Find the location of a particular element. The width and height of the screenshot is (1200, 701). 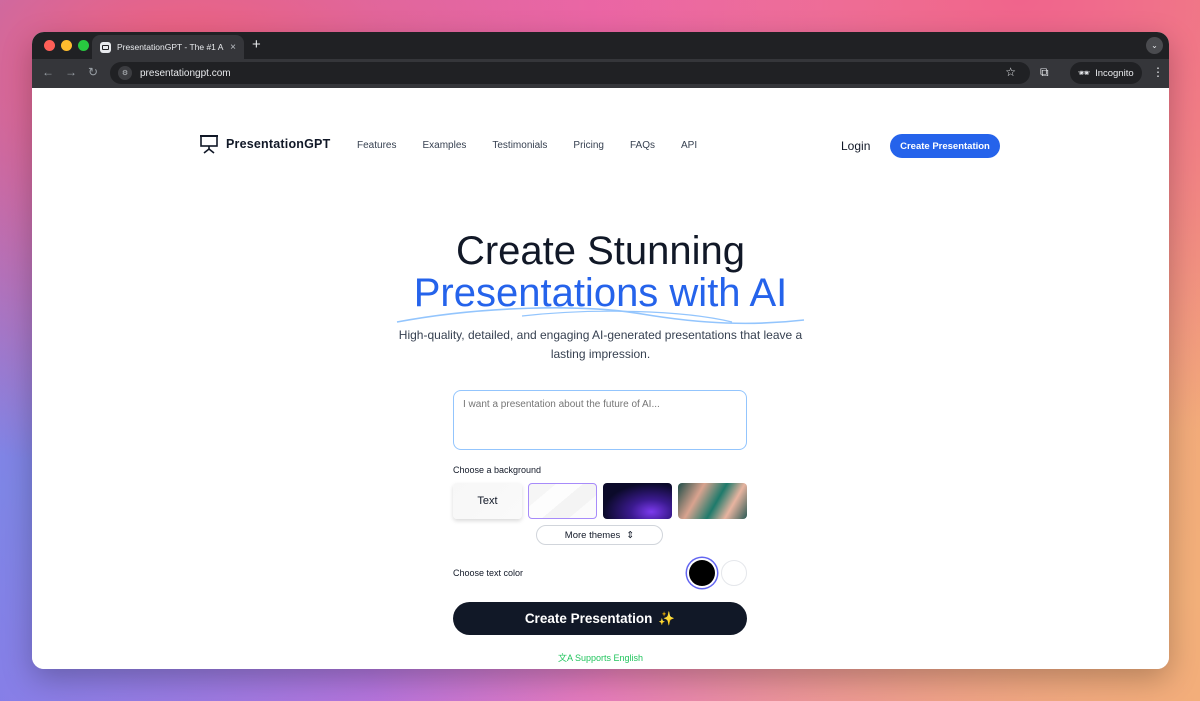

nav-link-testimonials: Testimonials is located at coordinates (519, 145).